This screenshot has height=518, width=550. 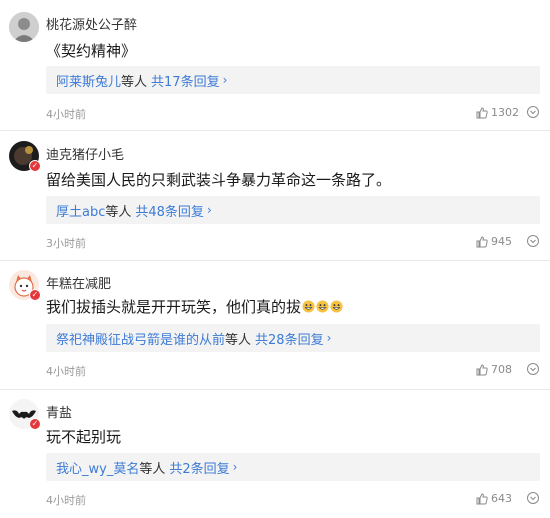 What do you see at coordinates (78, 282) in the screenshot?
I see `username: 年糕在减肥` at bounding box center [78, 282].